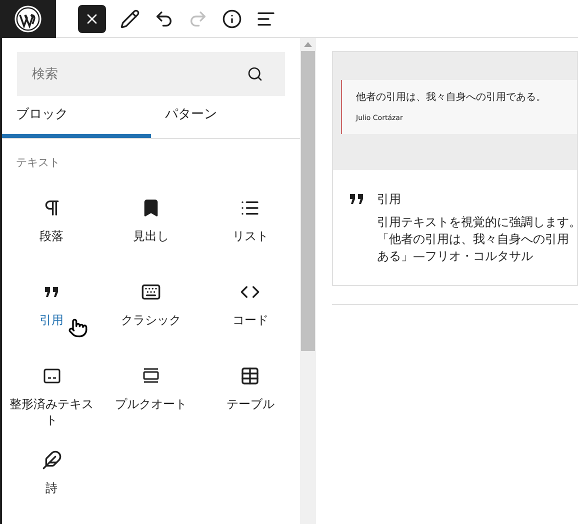  I want to click on feather-icon, so click(52, 460).